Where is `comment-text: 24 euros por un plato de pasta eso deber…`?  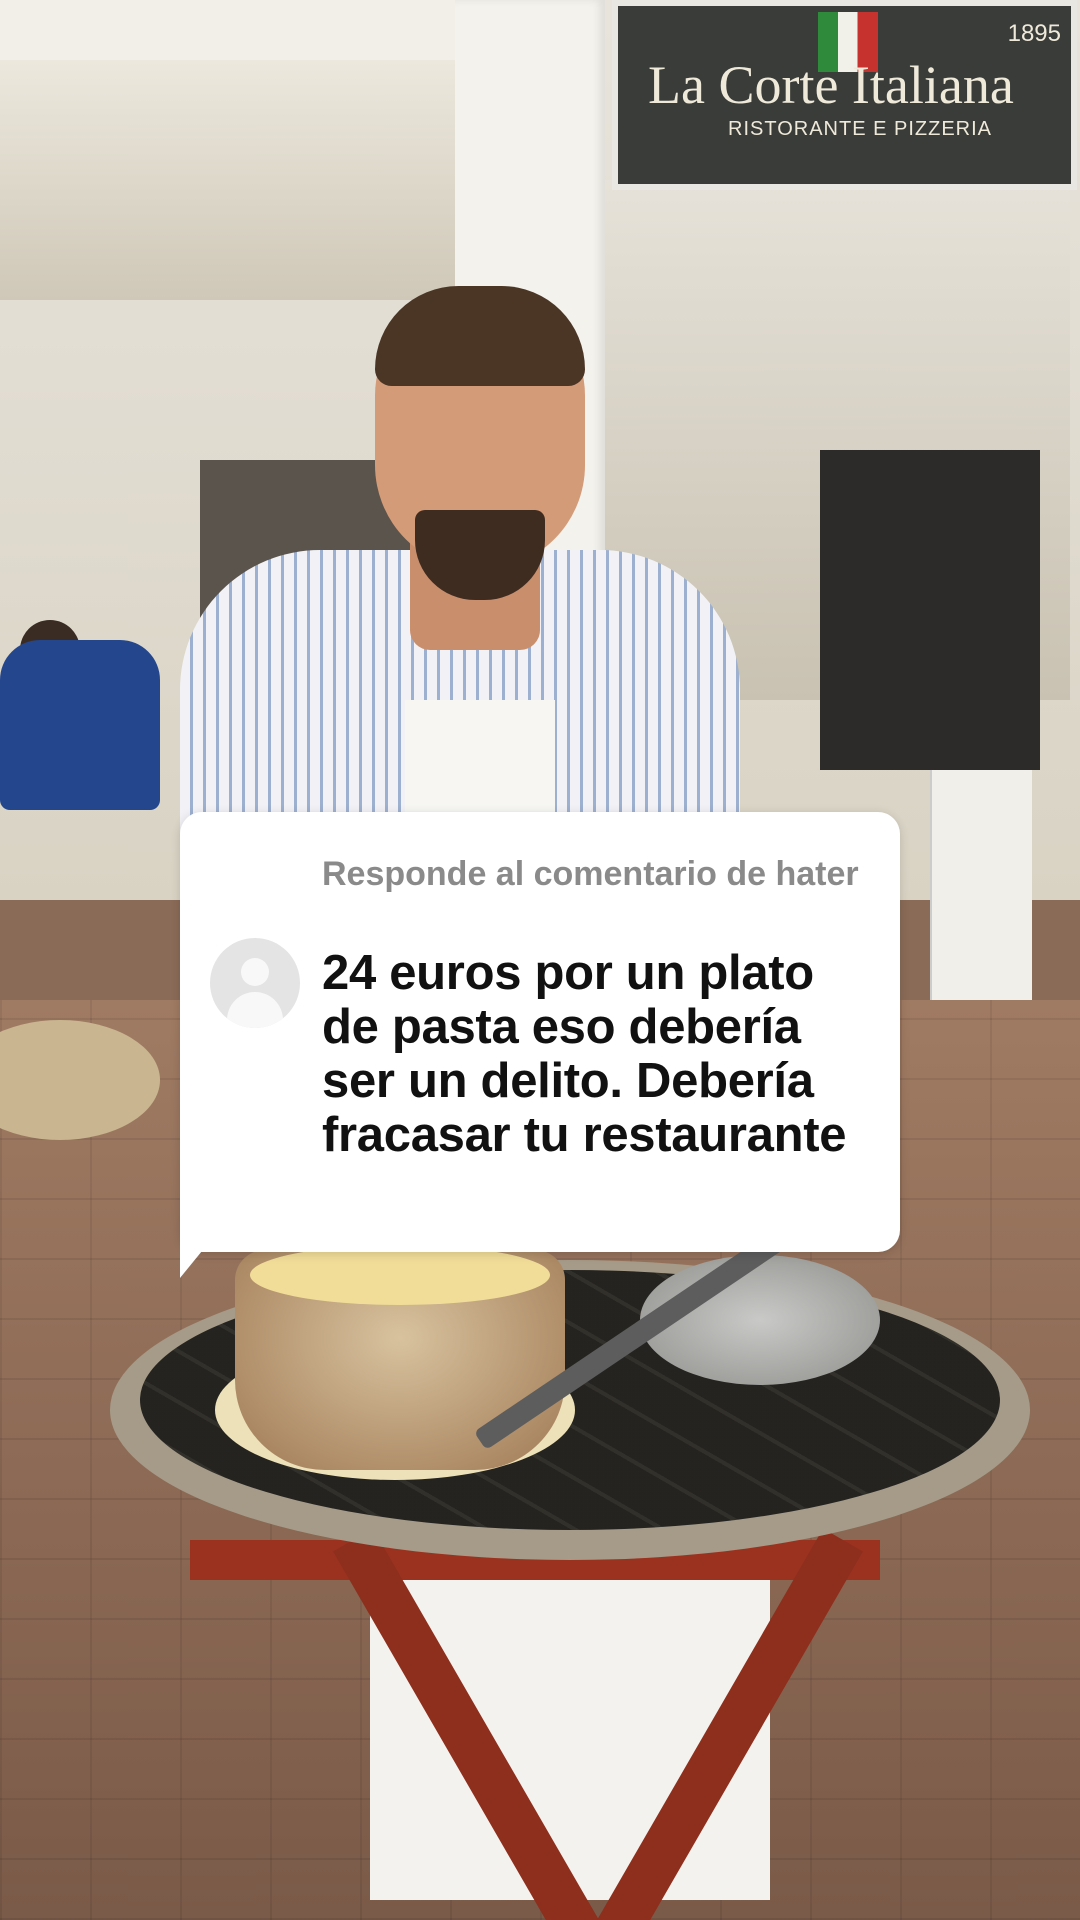 comment-text: 24 euros por un plato de pasta eso deber… is located at coordinates (584, 1054).